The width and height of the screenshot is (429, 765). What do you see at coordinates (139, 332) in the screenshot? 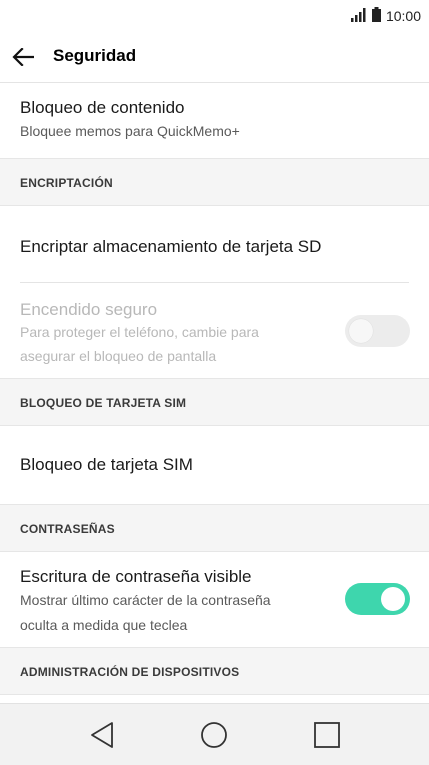
I see `secure-startup-summary-line1: Para proteger el teléfono, cambie para` at bounding box center [139, 332].